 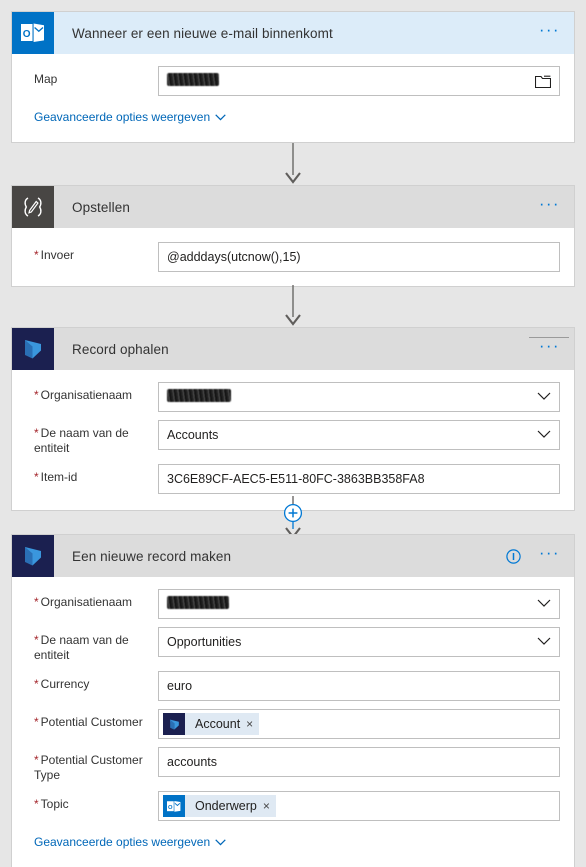 I want to click on advanced-options-link-2: Geavanceerde opties weergeven, so click(x=126, y=844).